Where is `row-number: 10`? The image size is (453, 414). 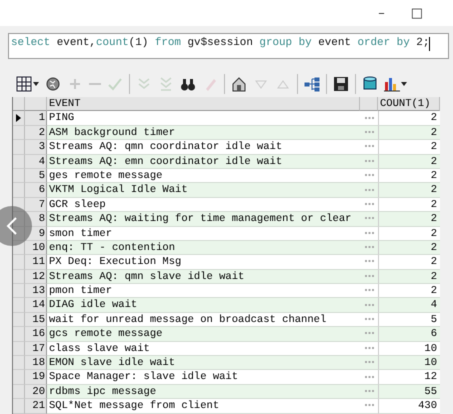 row-number: 10 is located at coordinates (36, 248).